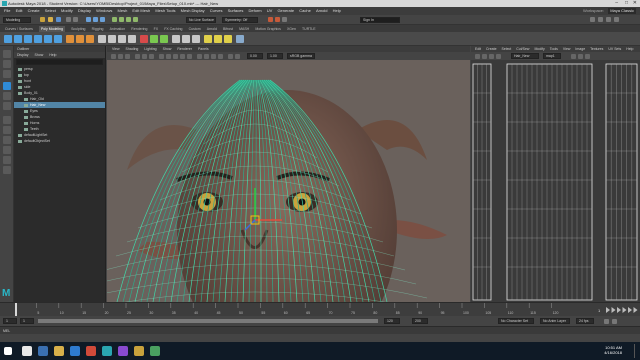 The height and width of the screenshot is (360, 640). I want to click on uv-grid-icon, so click(491, 56).